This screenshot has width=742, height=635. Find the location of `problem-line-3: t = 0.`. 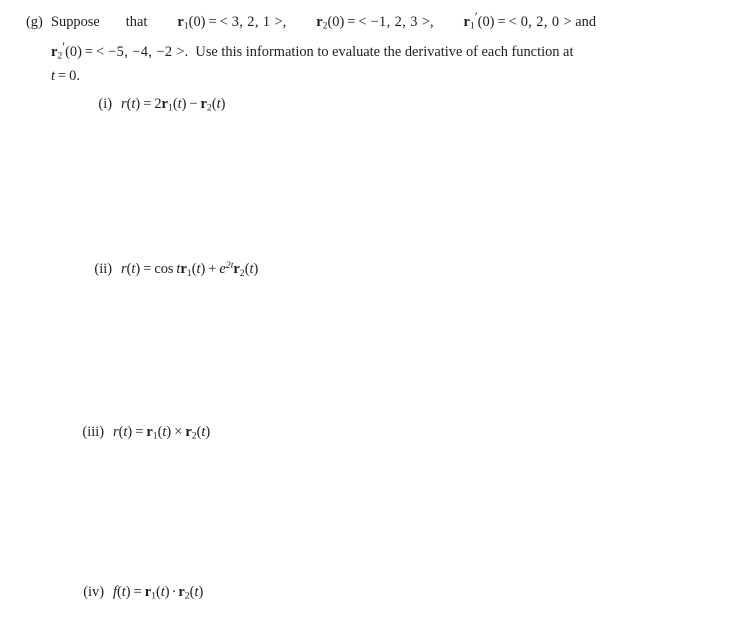

problem-line-3: t = 0. is located at coordinates (65, 76).